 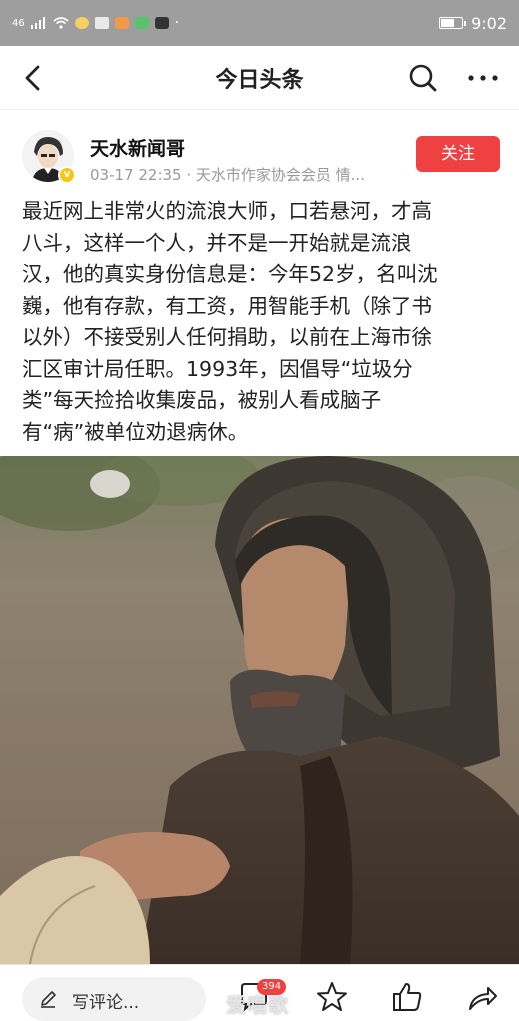 I want to click on share-arrow-icon, so click(x=482, y=997).